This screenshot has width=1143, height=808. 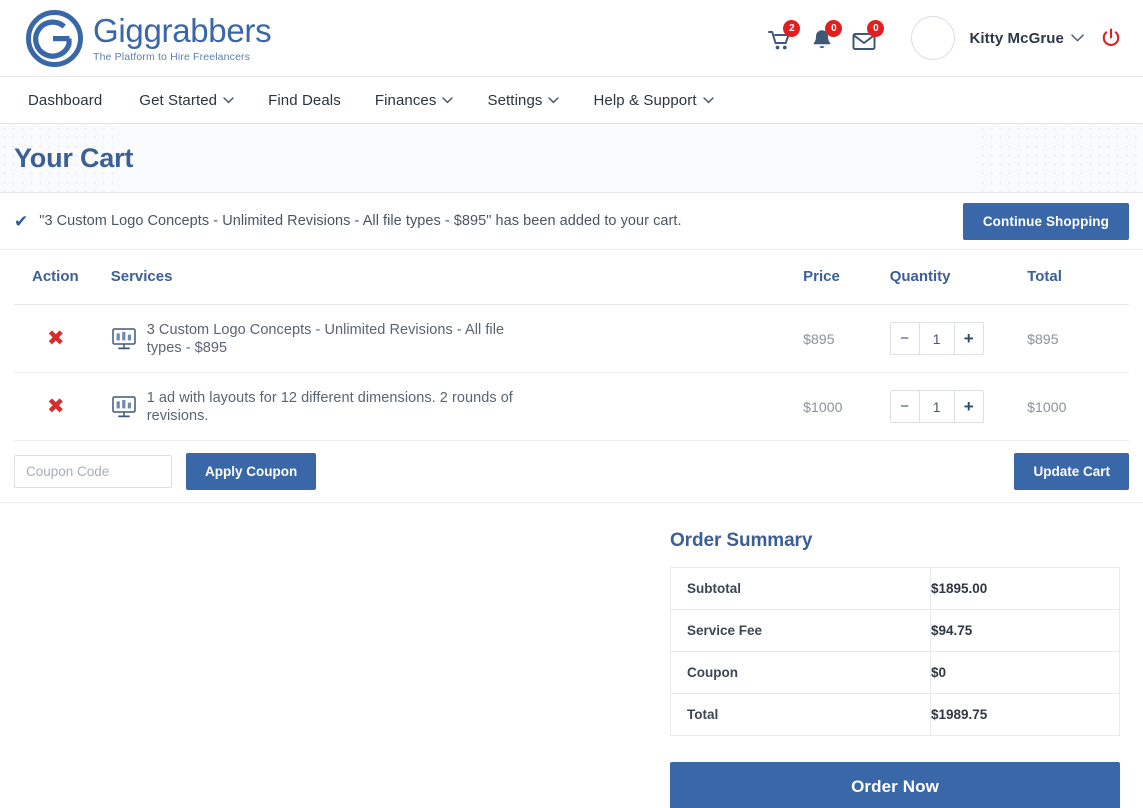 I want to click on envelope-icon: 0, so click(x=868, y=35).